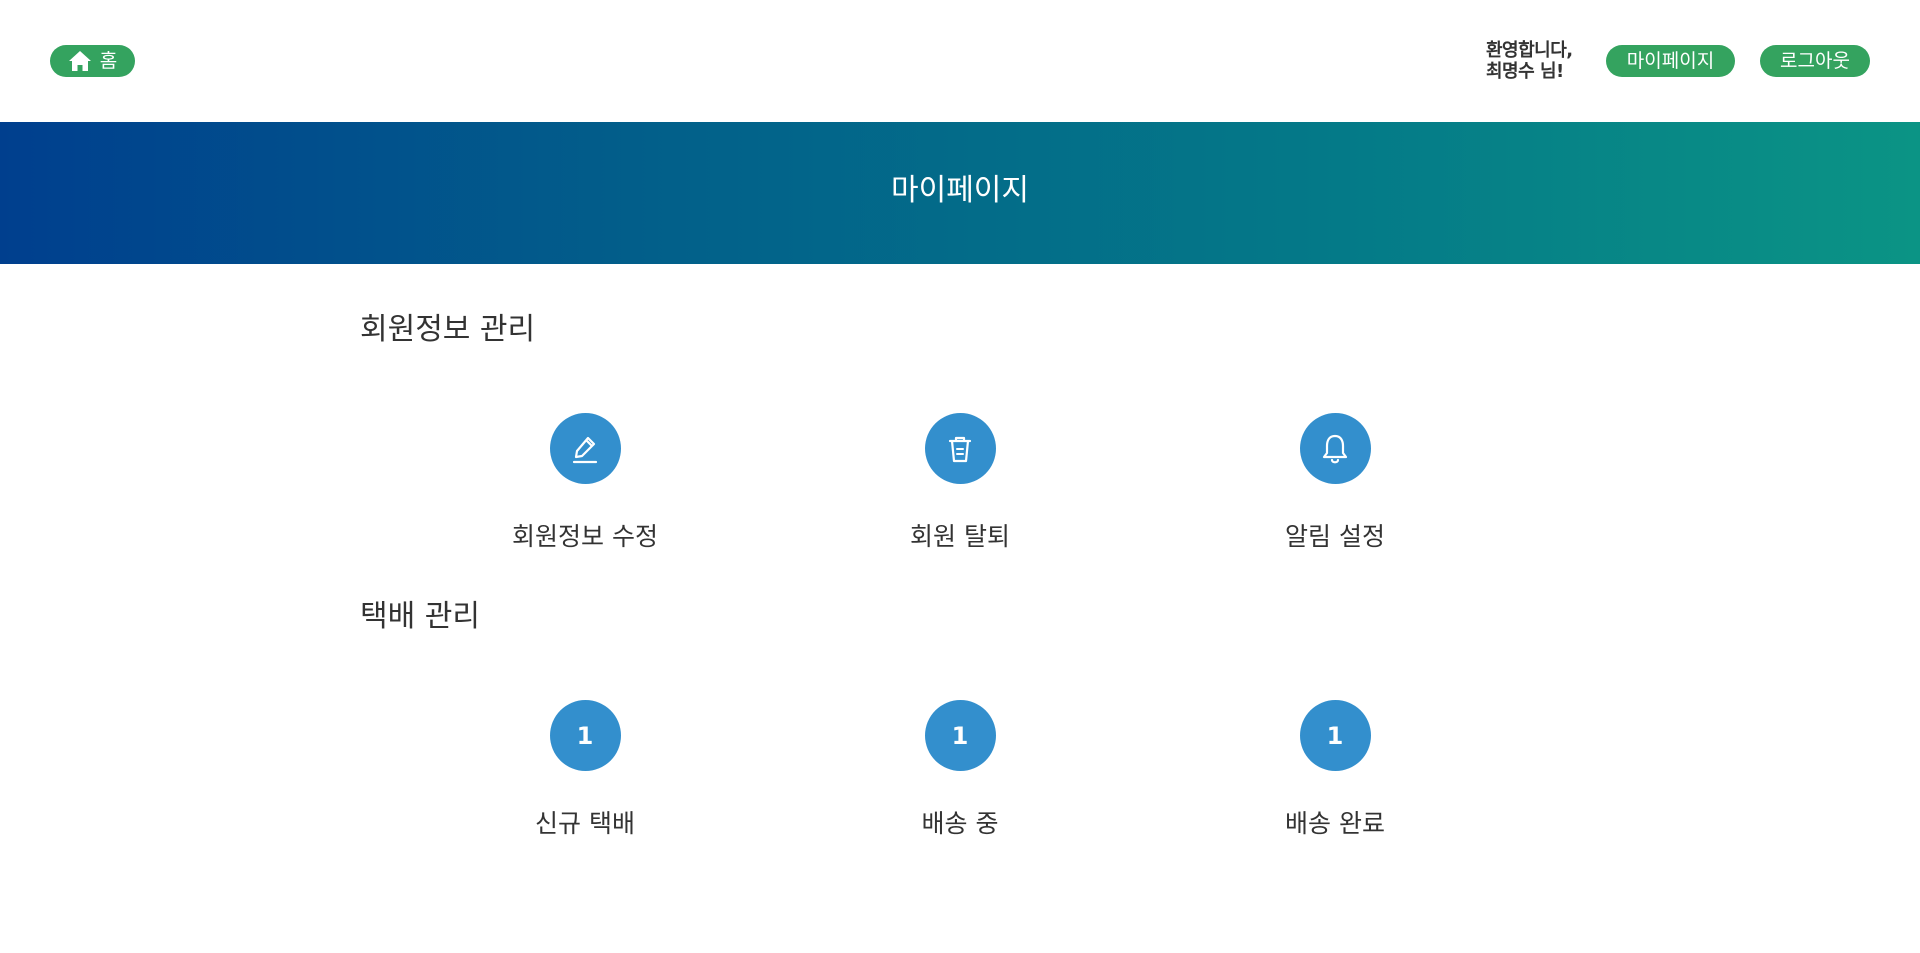 Image resolution: width=1920 pixels, height=953 pixels. Describe the element at coordinates (1529, 50) in the screenshot. I see `welcome-line-1: 환영합니다,` at that location.